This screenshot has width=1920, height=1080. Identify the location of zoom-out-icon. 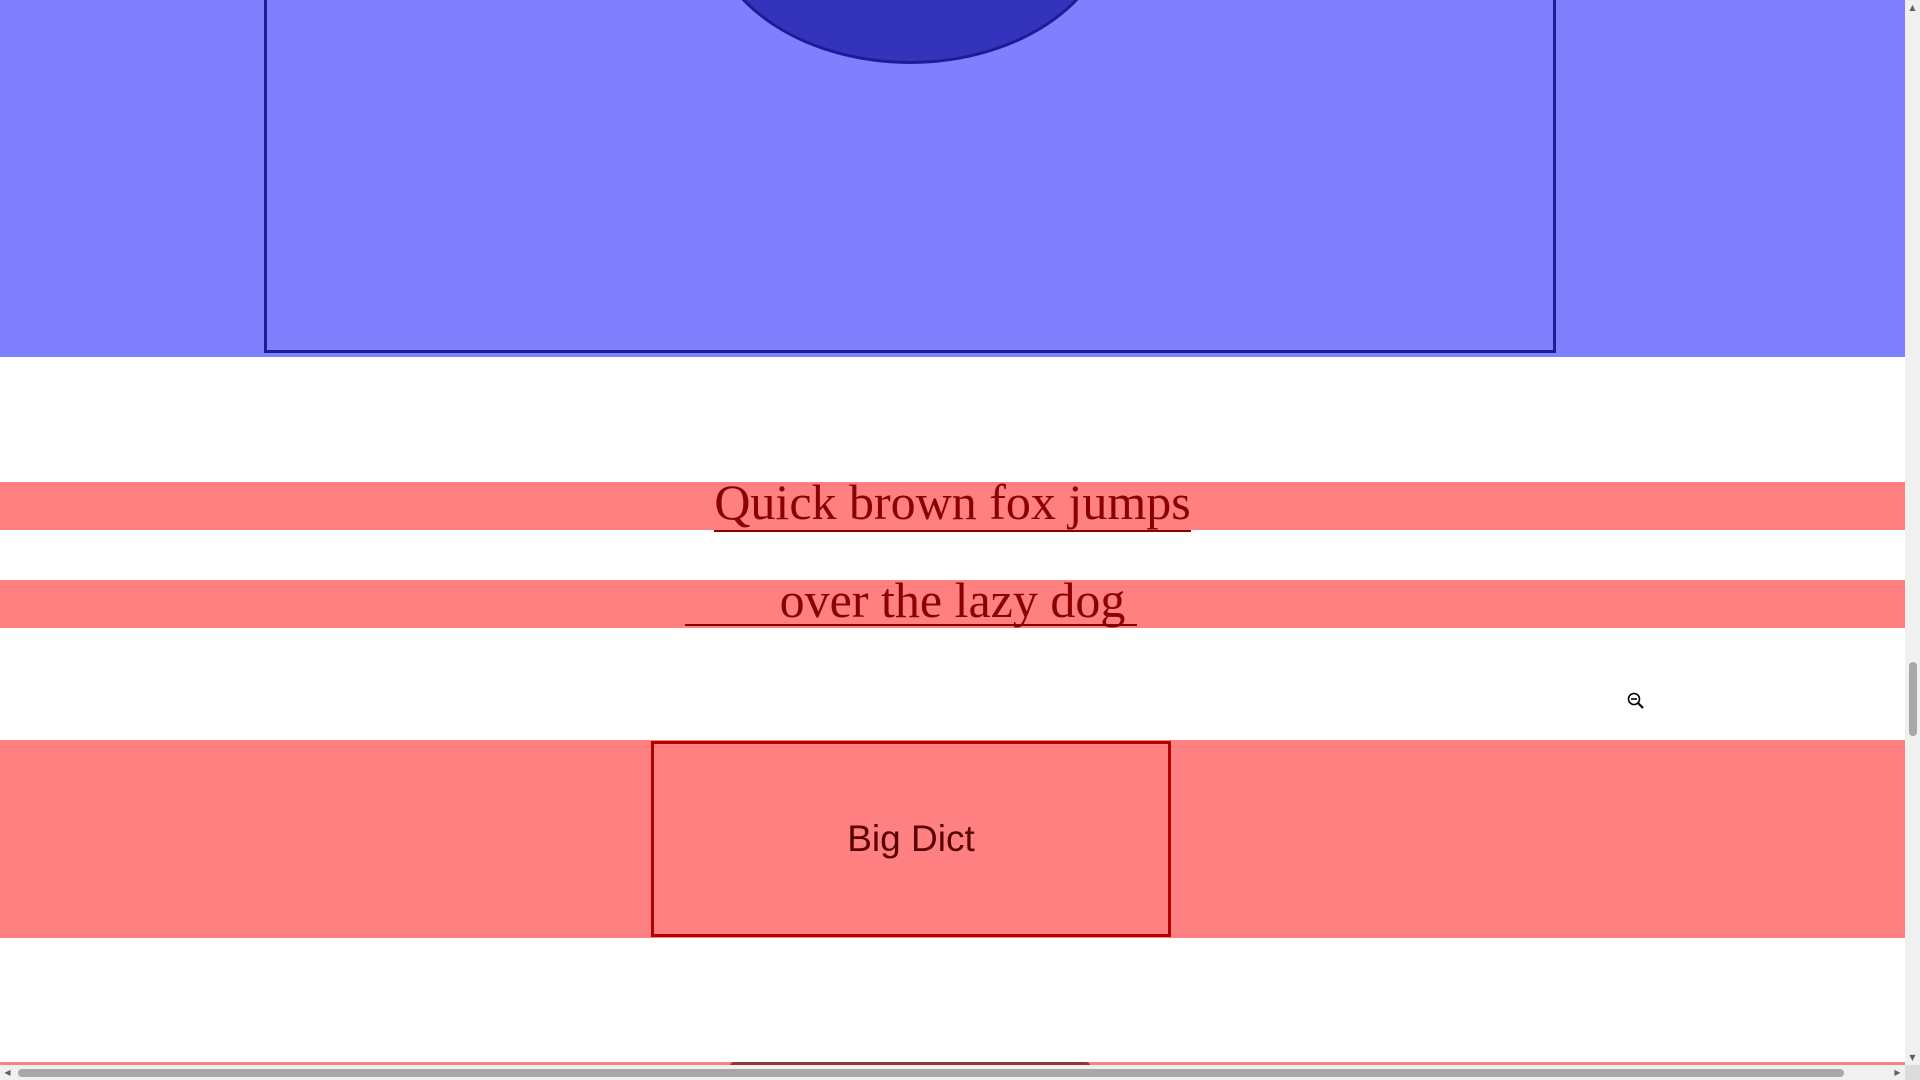
(1635, 700).